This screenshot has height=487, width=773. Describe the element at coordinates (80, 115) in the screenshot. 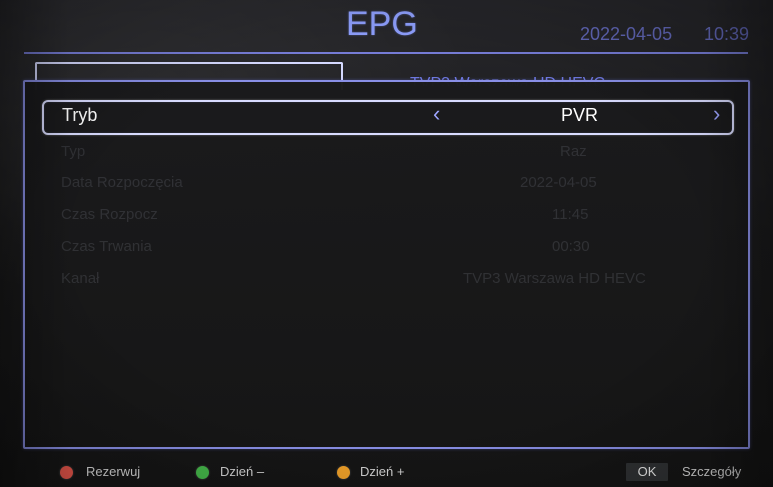

I see `mode-label: Tryb` at that location.